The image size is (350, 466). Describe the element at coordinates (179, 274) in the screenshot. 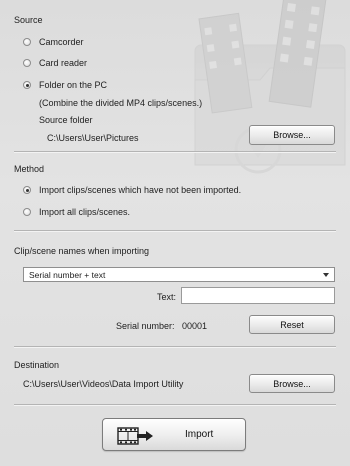

I see `naming-select: Serial number + text` at that location.